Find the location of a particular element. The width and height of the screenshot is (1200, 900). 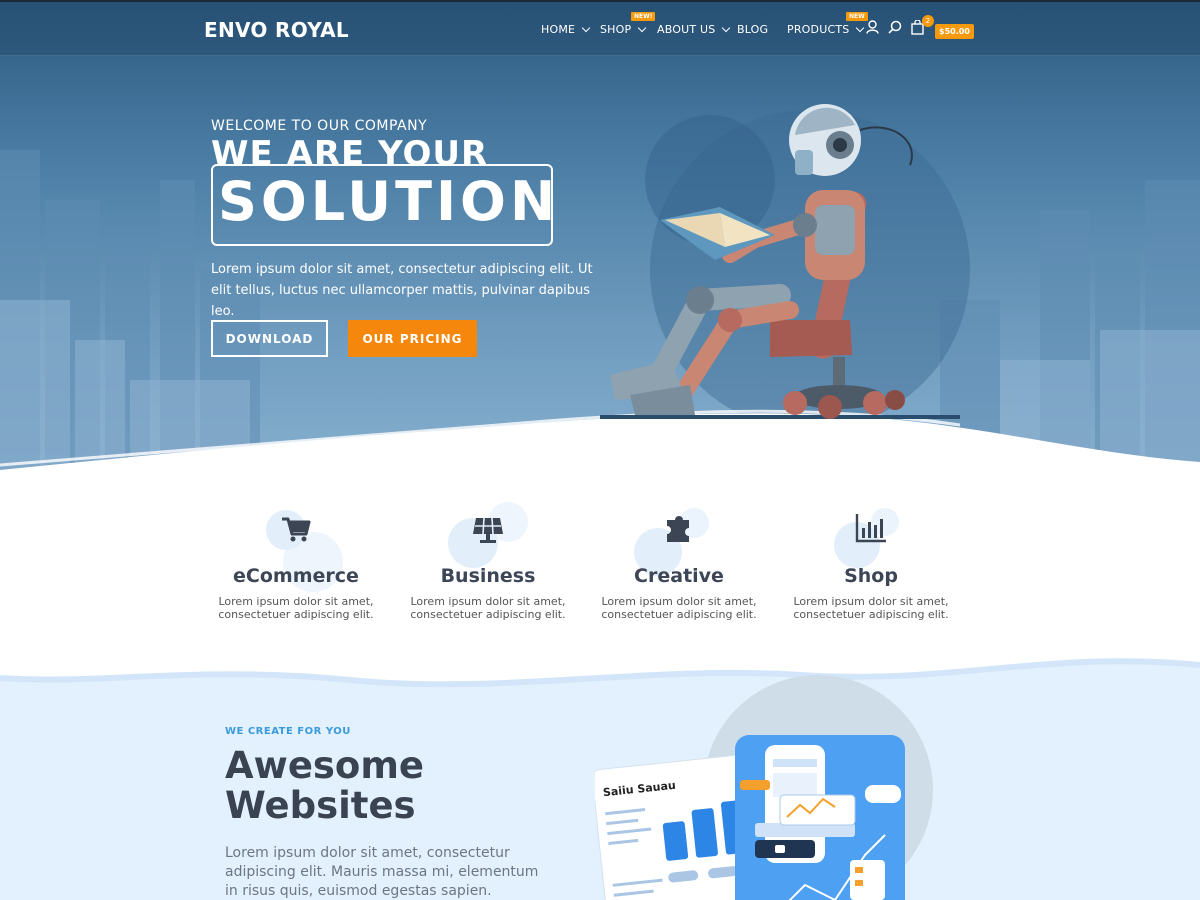

user-icon is located at coordinates (872, 27).